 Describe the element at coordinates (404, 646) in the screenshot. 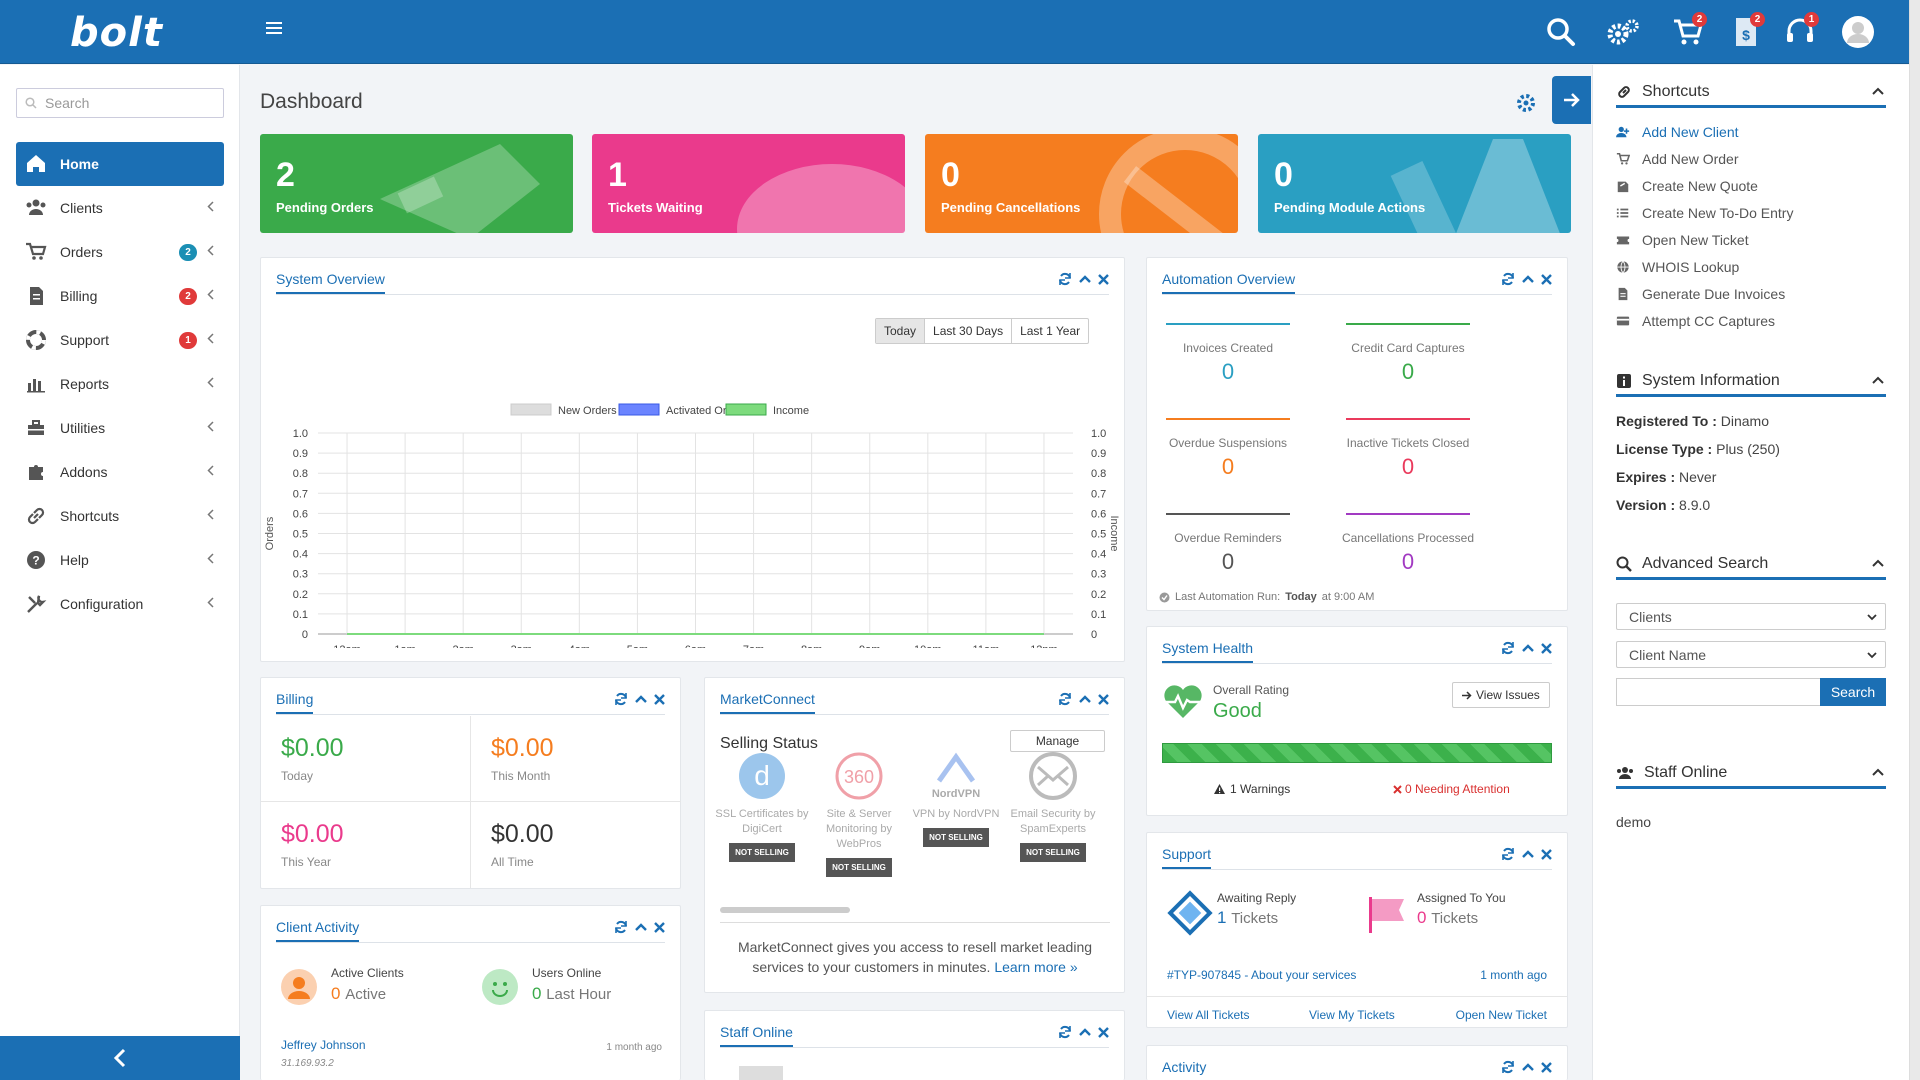

I see `x-tick-label: 1am` at that location.